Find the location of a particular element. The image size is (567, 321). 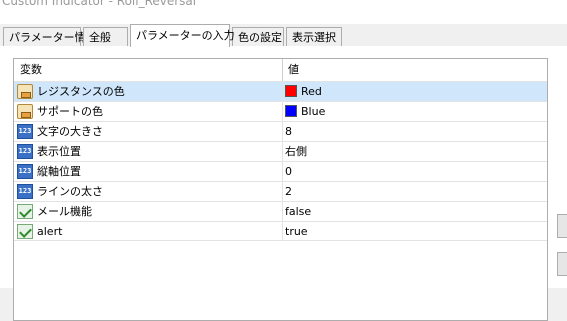

table-row: 123 表示位置 右側 is located at coordinates (280, 151).